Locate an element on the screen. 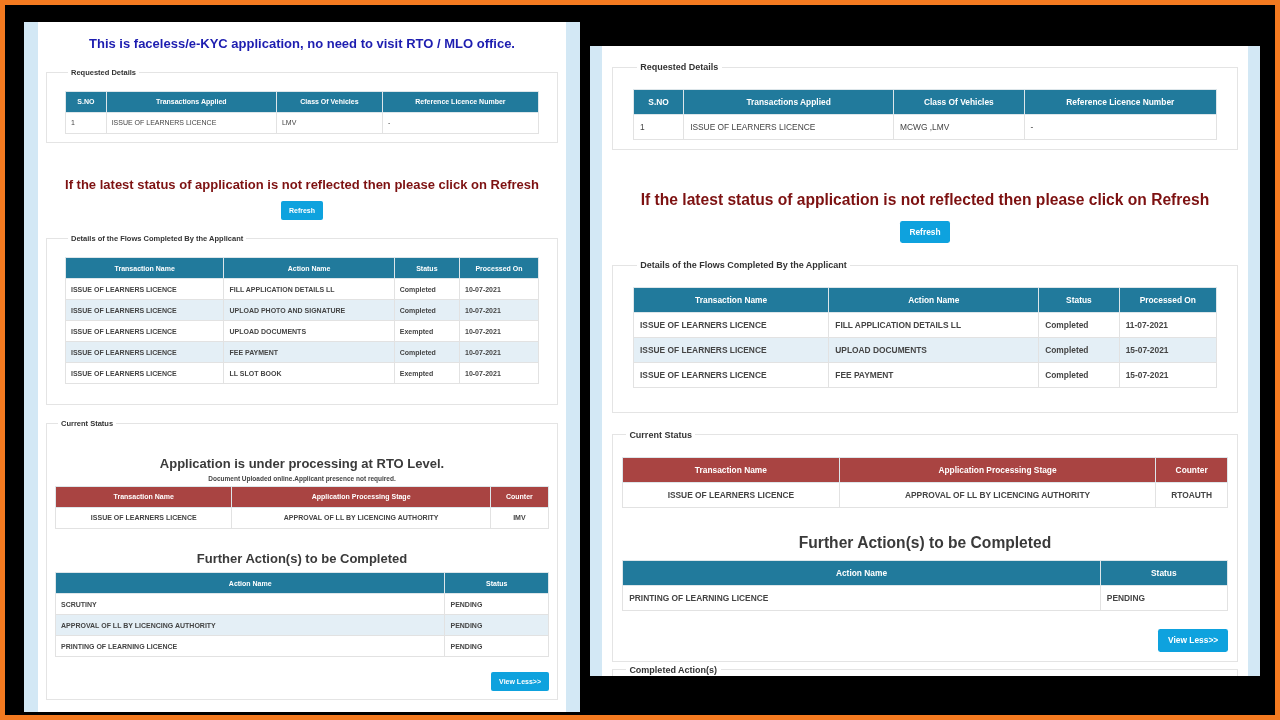  table-cell: FEE PAYMENT is located at coordinates (933, 375).